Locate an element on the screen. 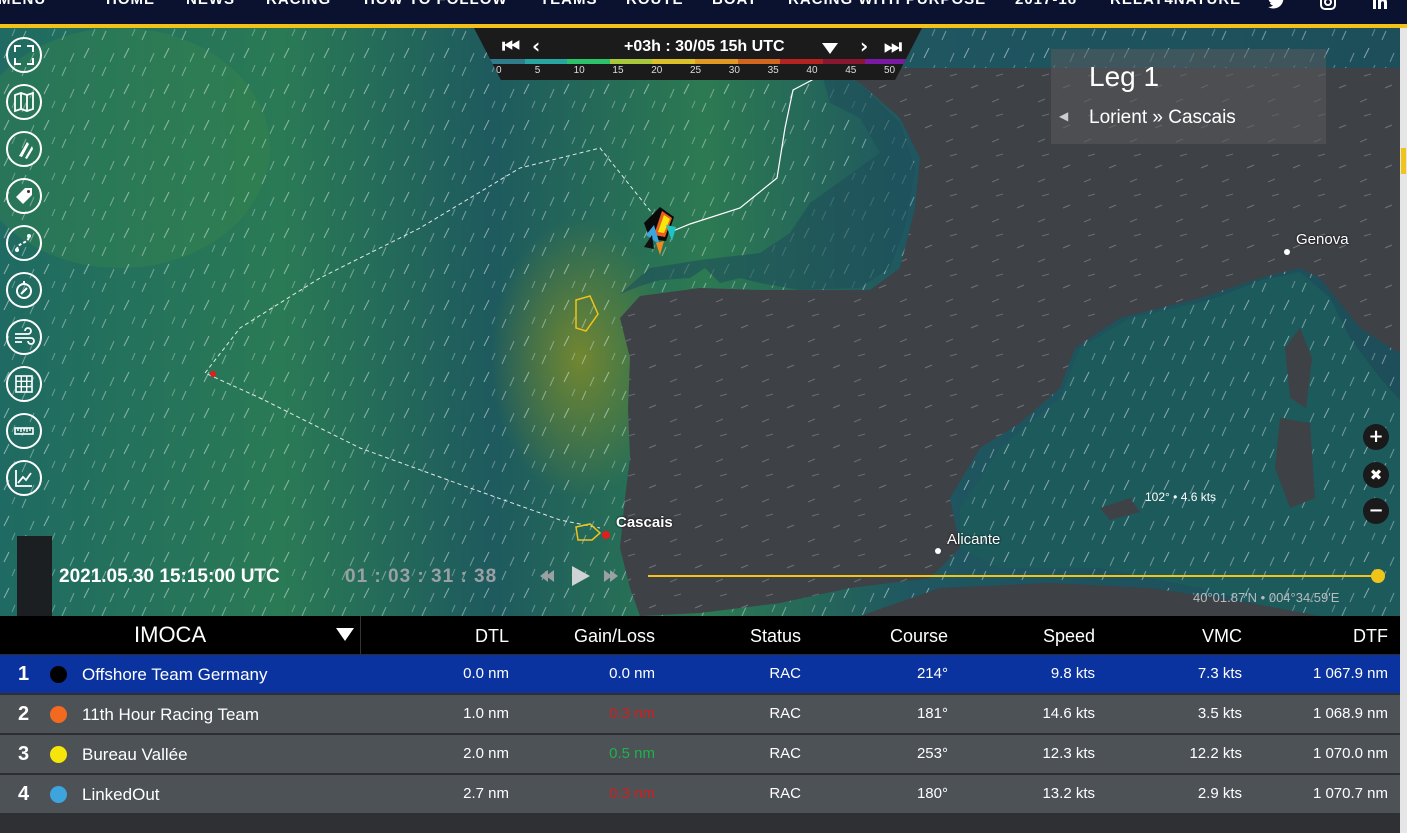 The image size is (1407, 833). header-vmc: VMC is located at coordinates (1222, 636).